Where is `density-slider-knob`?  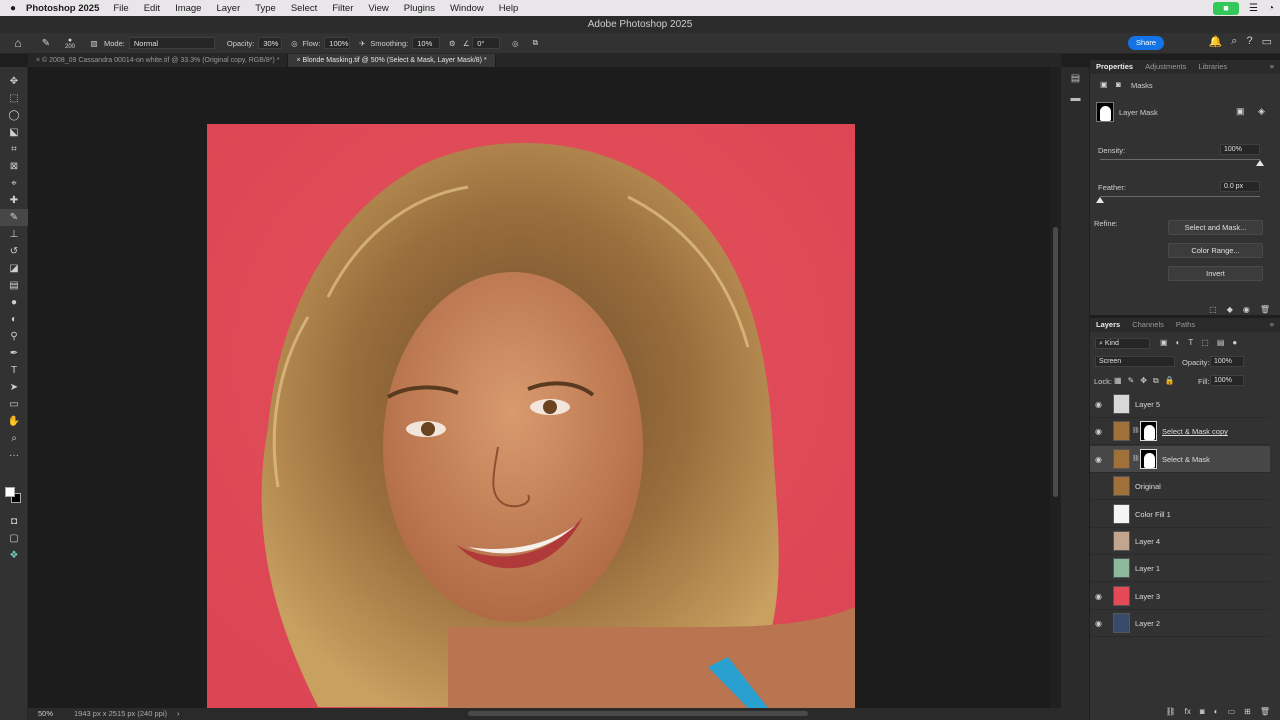
density-slider-knob is located at coordinates (1260, 163).